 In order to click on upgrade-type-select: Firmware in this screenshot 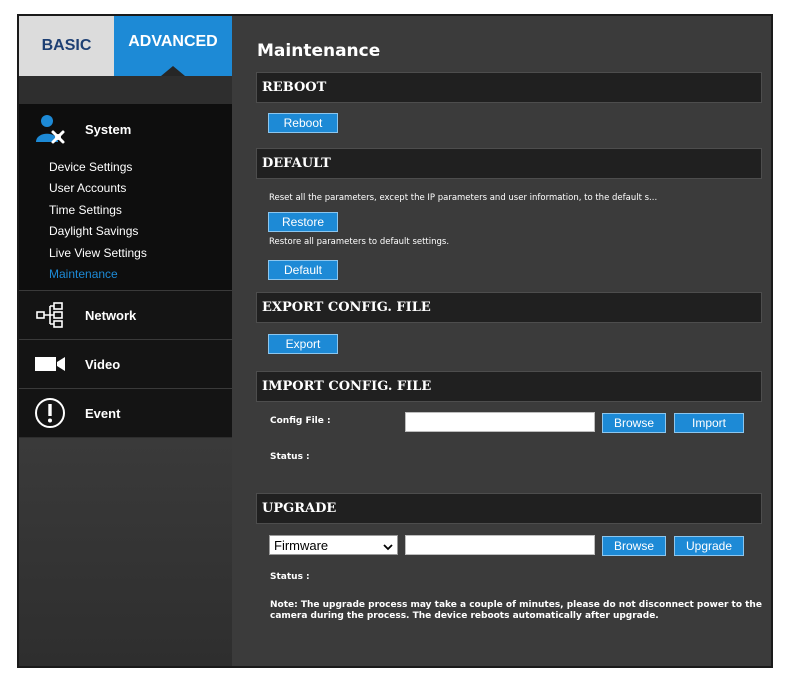, I will do `click(333, 545)`.